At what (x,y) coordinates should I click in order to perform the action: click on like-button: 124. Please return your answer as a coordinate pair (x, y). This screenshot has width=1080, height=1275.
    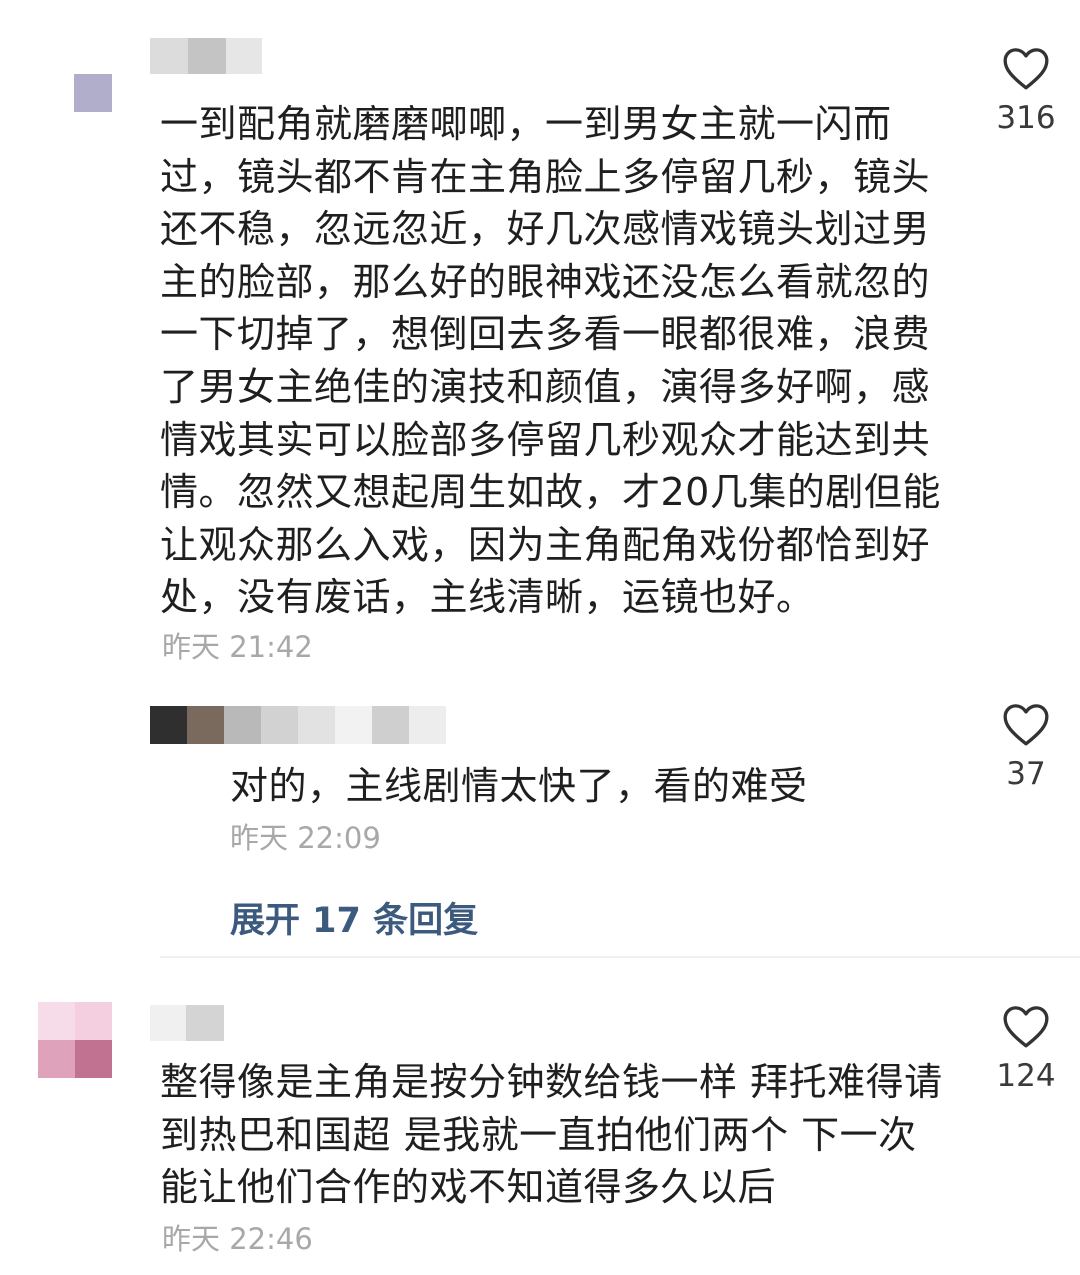
    Looking at the image, I should click on (1026, 1048).